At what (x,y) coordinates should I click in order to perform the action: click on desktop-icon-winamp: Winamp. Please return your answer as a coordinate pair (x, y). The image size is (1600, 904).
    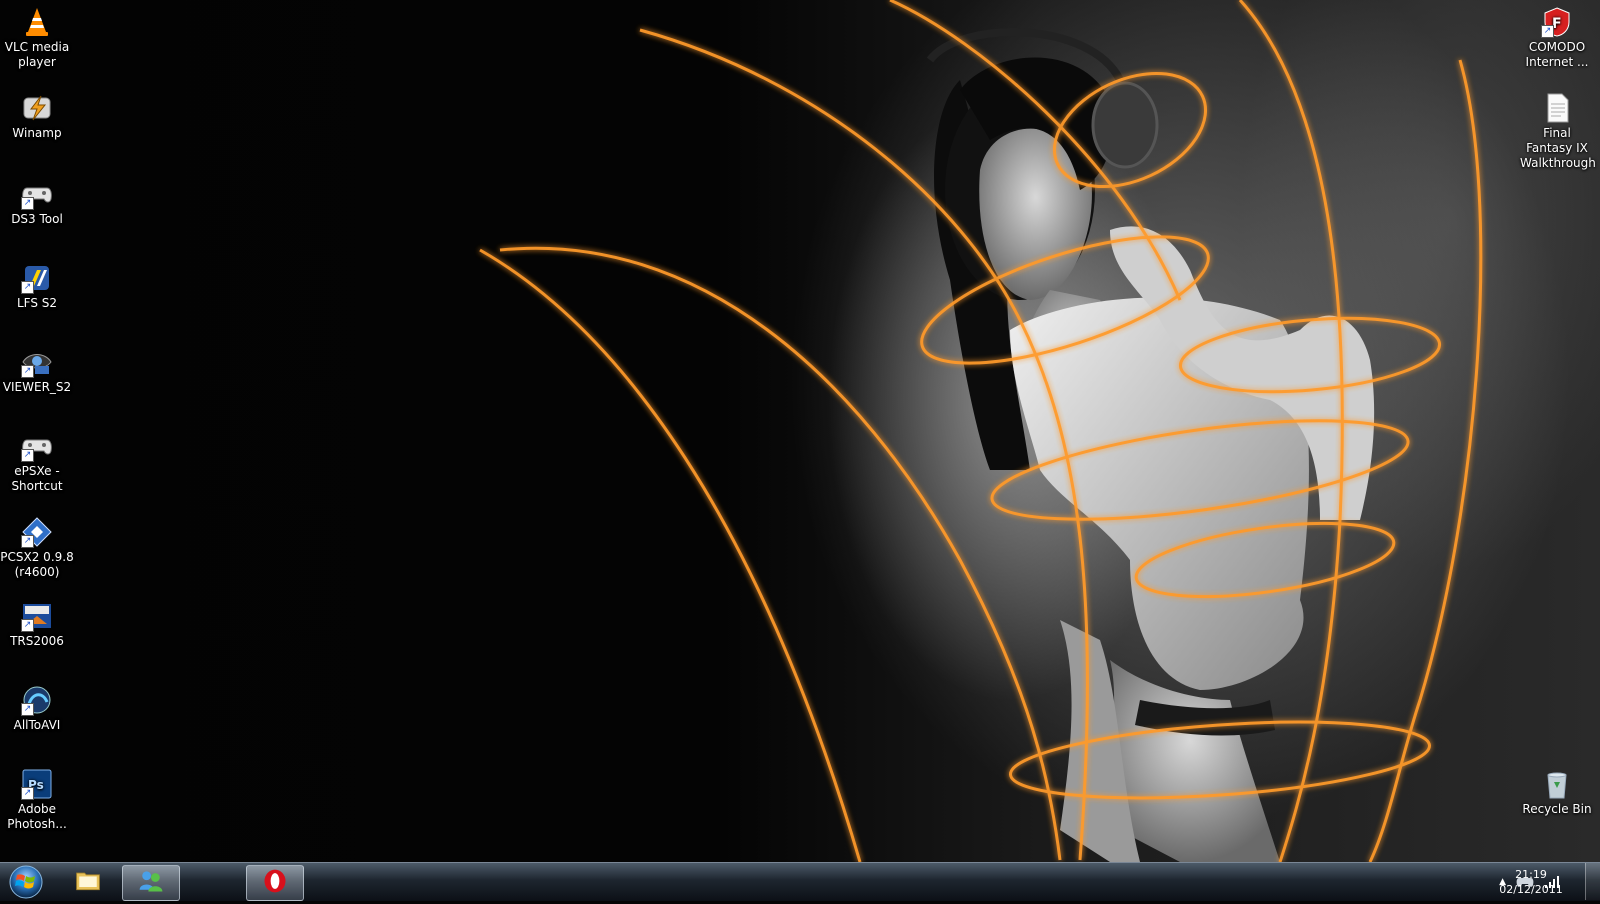
    Looking at the image, I should click on (37, 116).